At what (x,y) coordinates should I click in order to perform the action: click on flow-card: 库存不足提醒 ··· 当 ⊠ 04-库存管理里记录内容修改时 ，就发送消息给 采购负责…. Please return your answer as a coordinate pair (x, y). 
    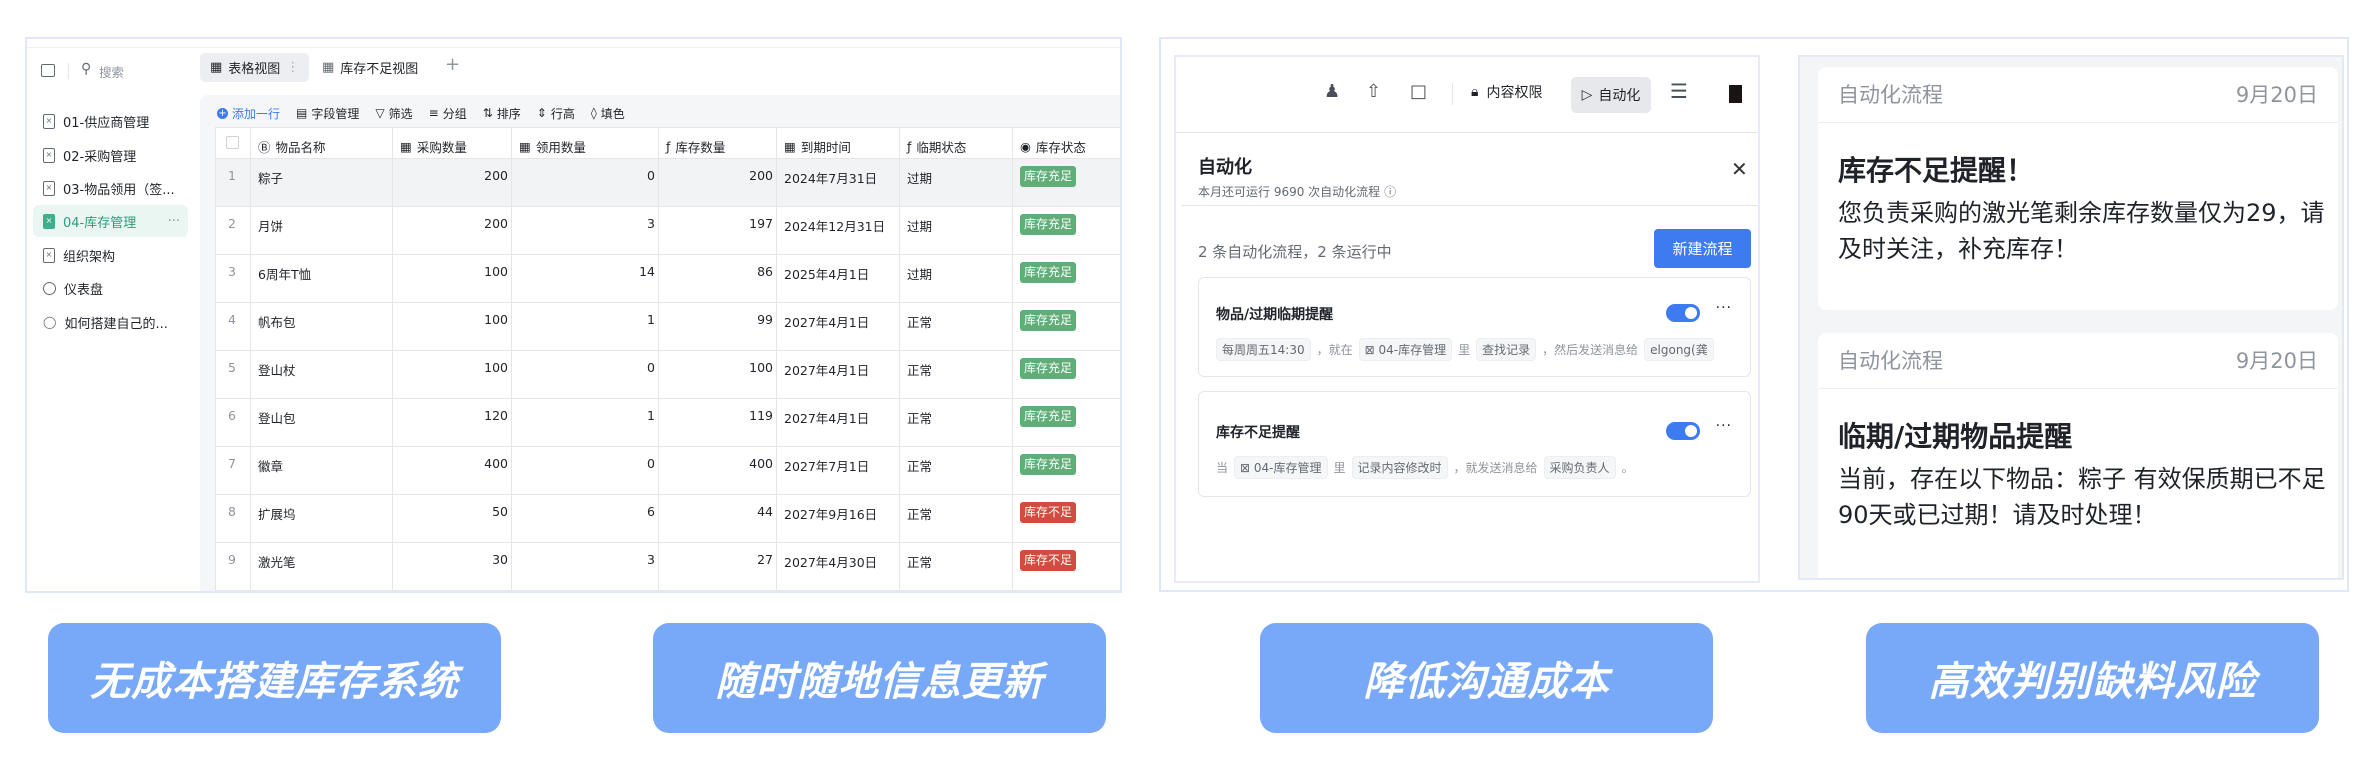
    Looking at the image, I should click on (1474, 444).